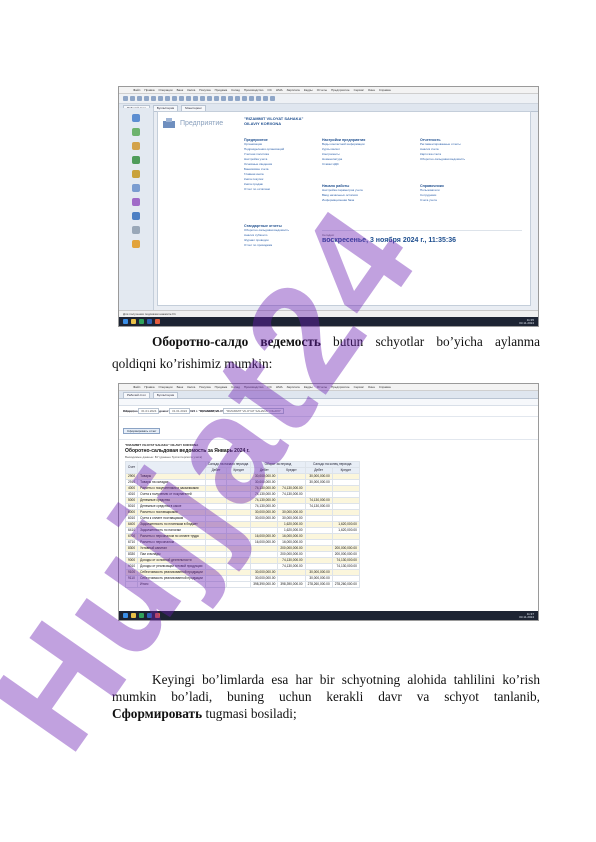  I want to click on bank-icon, so click(136, 132).